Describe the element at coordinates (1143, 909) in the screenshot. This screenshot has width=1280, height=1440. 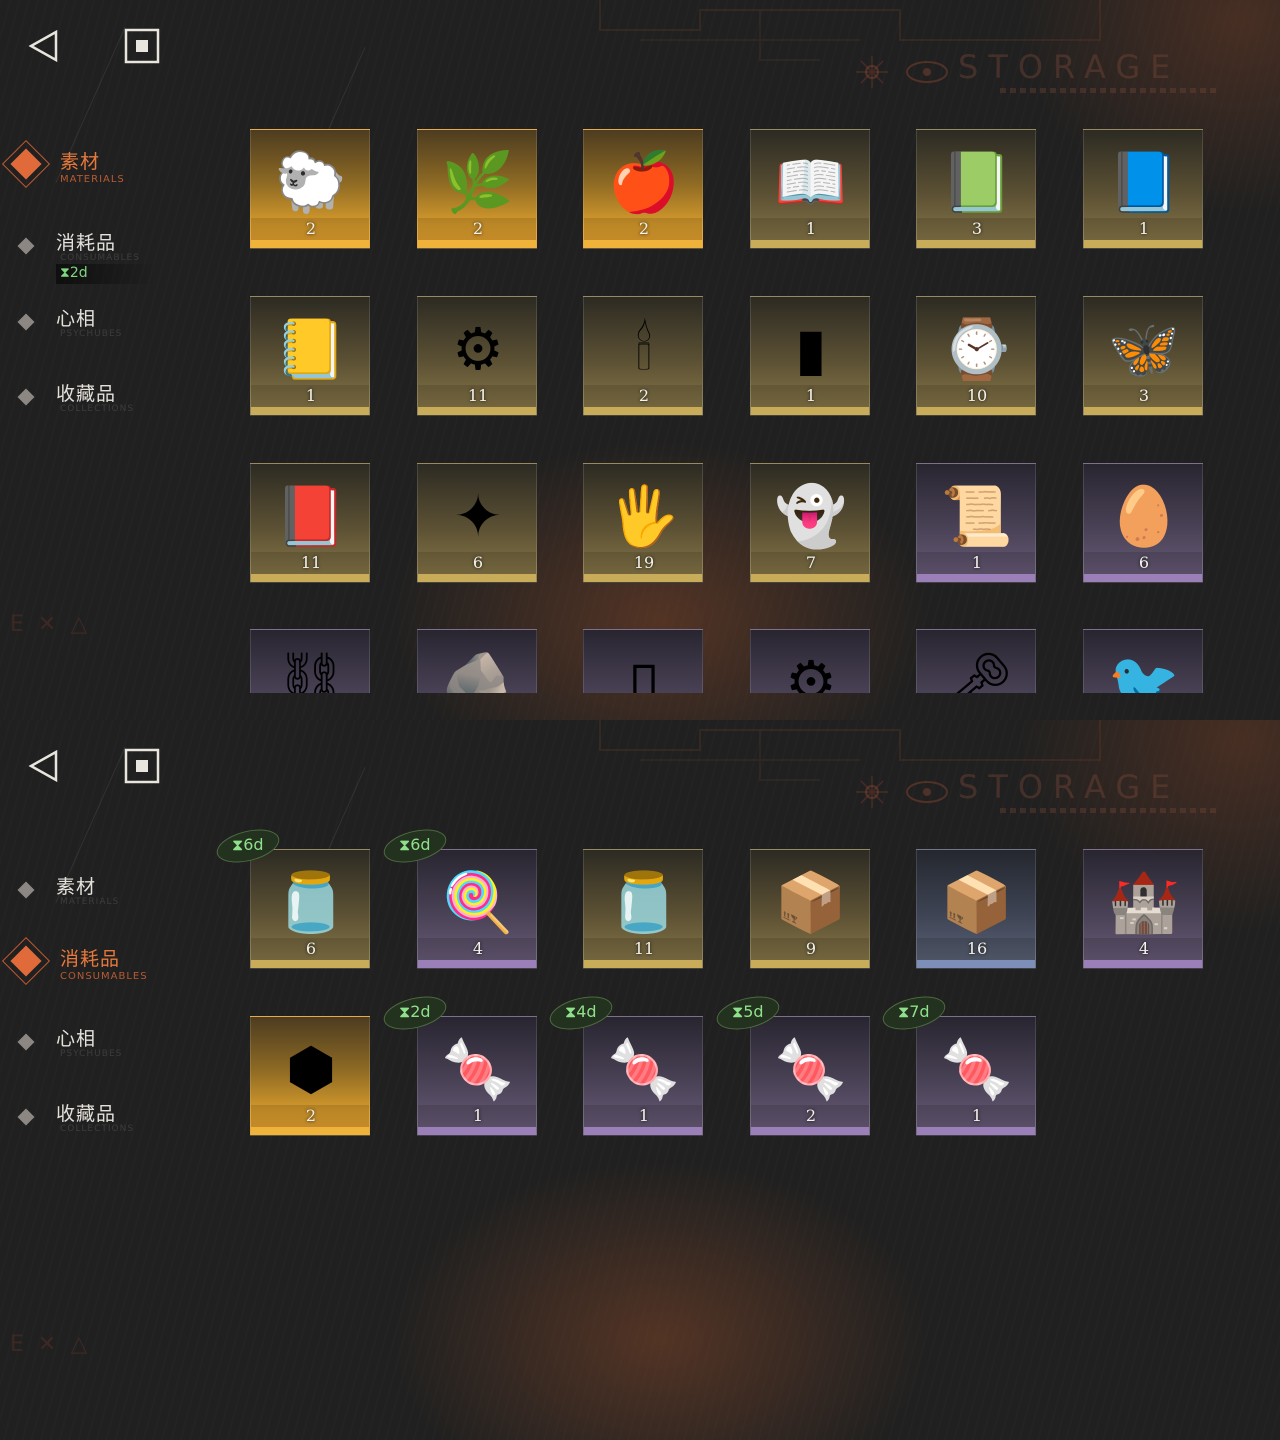
I see `item-slot-castle: 🏰 4` at that location.